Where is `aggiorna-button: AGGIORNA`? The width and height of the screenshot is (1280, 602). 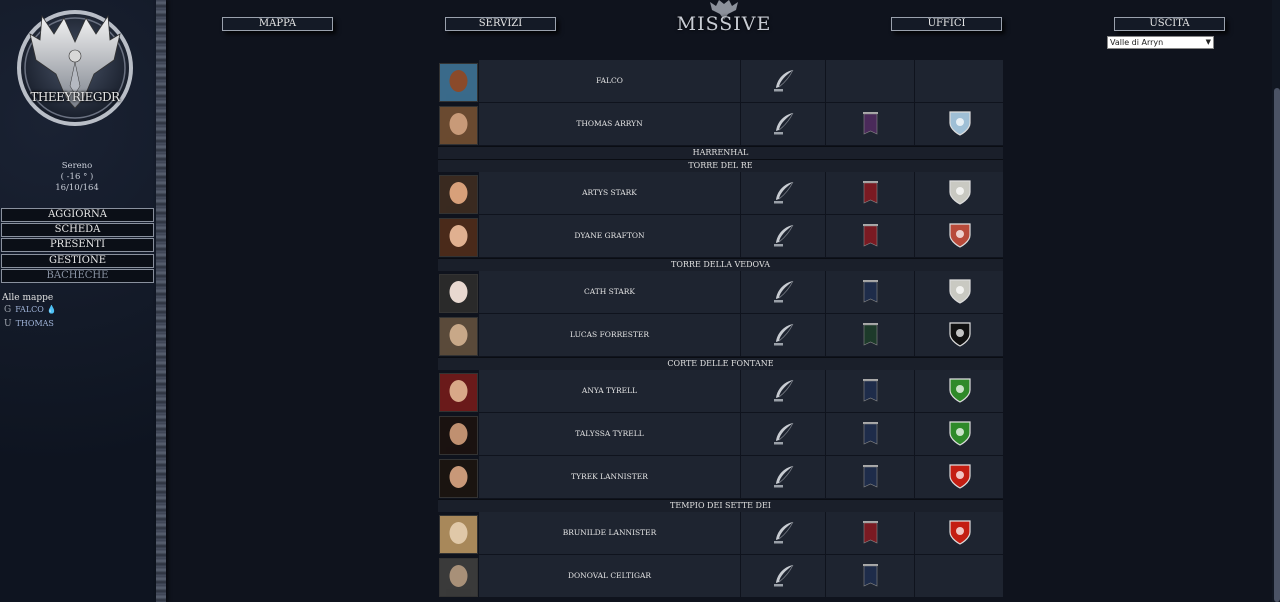
aggiorna-button: AGGIORNA is located at coordinates (77, 215).